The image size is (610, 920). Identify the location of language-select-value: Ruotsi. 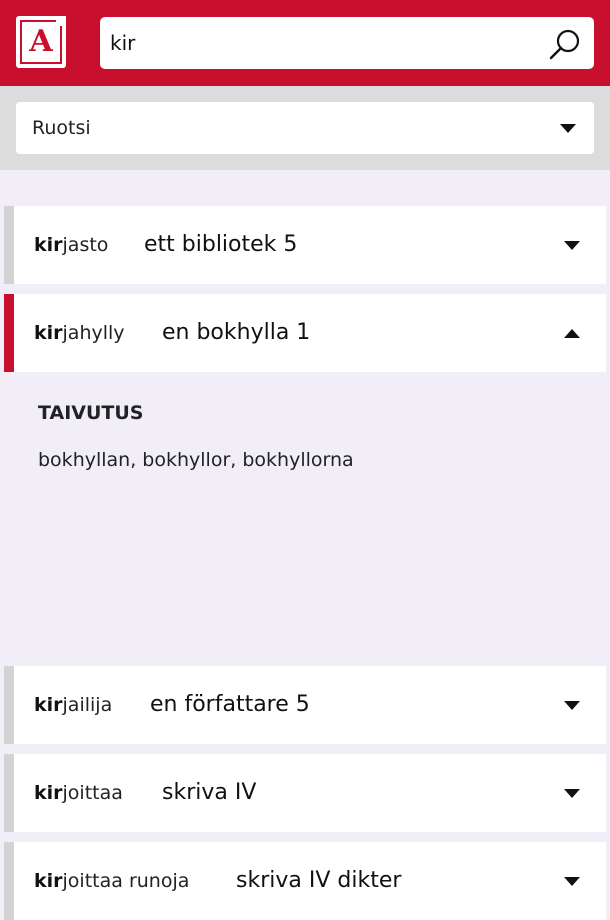
(61, 128).